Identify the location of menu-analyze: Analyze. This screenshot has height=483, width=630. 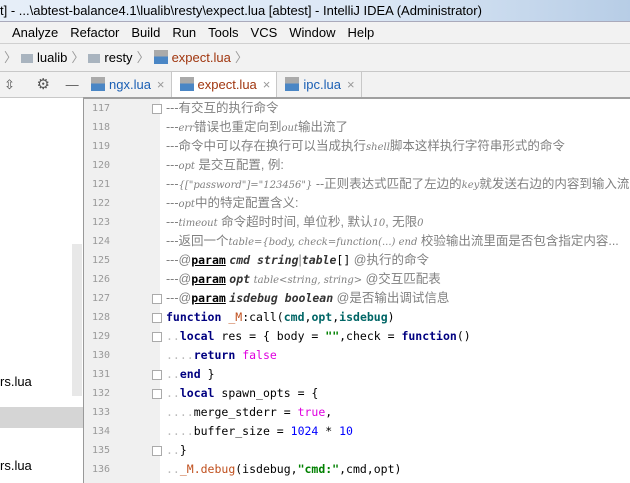
(35, 32).